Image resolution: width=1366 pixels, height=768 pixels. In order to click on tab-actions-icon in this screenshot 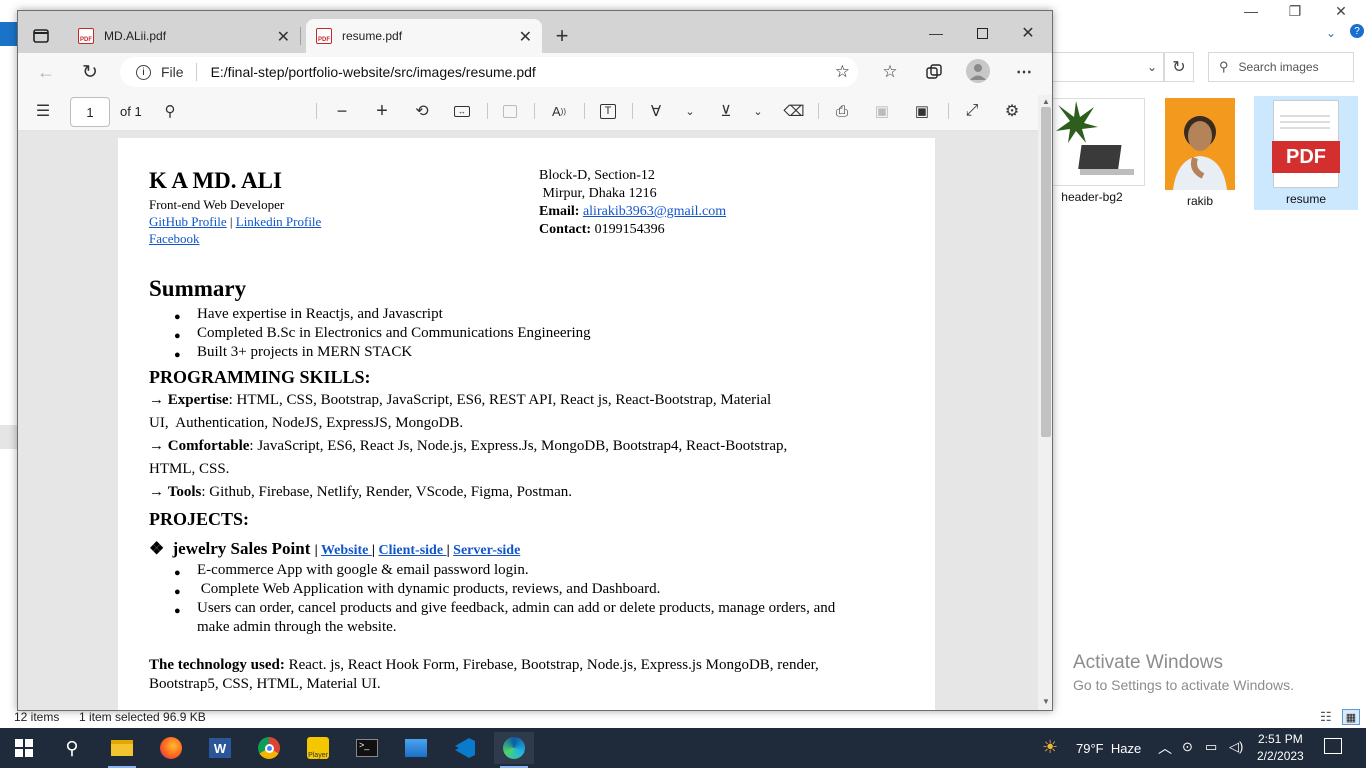, I will do `click(41, 36)`.